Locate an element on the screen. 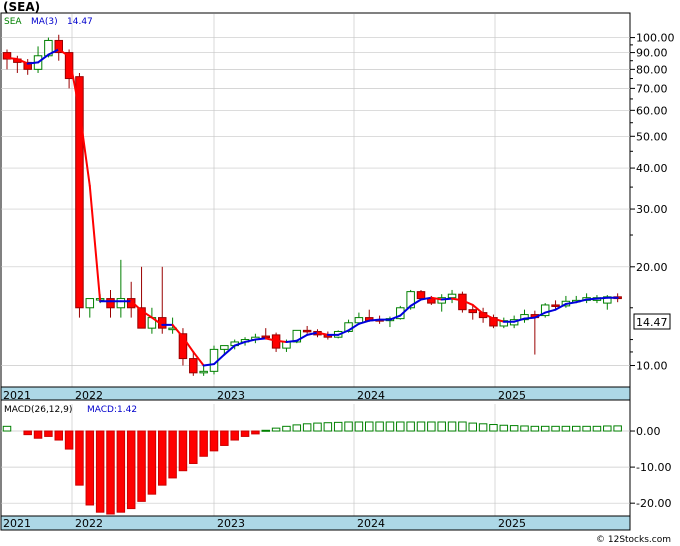 This screenshot has height=546, width=680. price-tick-label: 100.00 is located at coordinates (655, 38).